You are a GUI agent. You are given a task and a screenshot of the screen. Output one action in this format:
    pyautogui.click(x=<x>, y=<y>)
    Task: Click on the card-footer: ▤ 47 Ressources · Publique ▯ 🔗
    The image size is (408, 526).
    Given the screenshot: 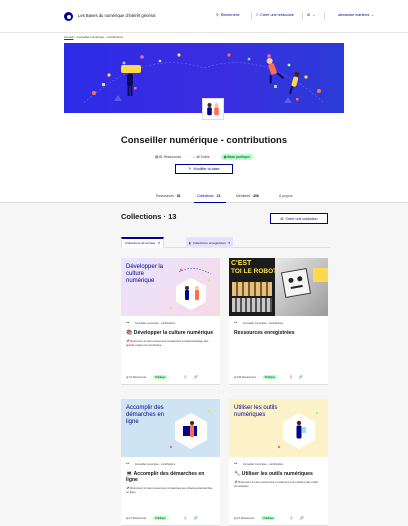 What is the action you would take?
    pyautogui.click(x=162, y=377)
    